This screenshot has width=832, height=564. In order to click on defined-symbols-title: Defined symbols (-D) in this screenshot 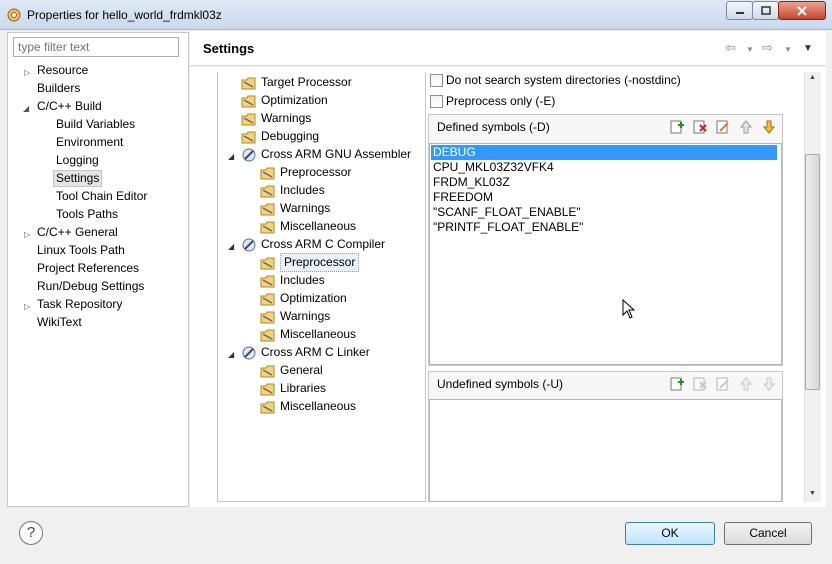, I will do `click(493, 127)`.